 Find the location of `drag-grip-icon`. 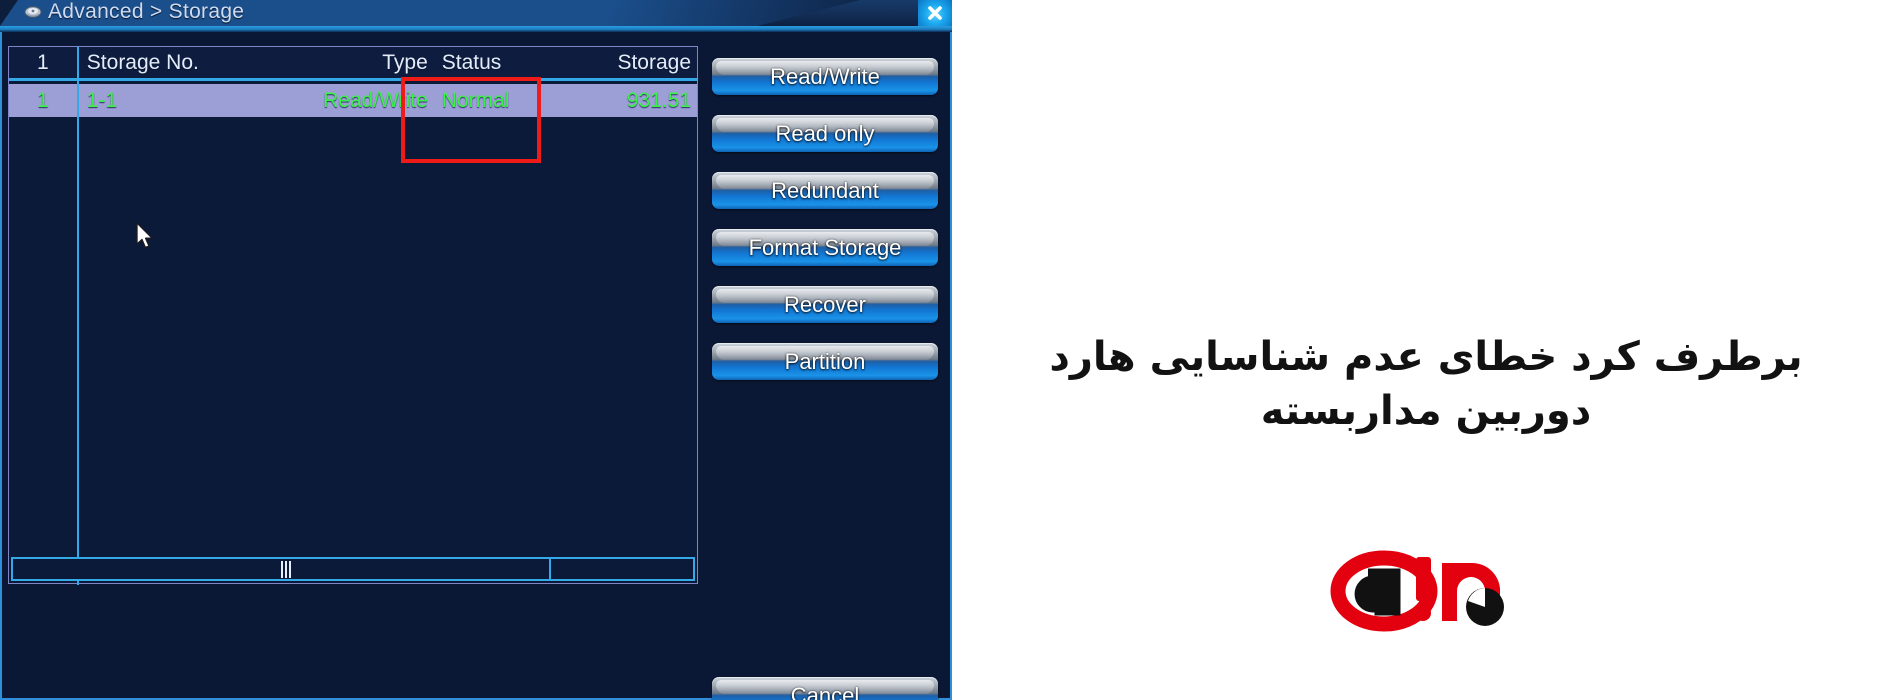

drag-grip-icon is located at coordinates (286, 569).